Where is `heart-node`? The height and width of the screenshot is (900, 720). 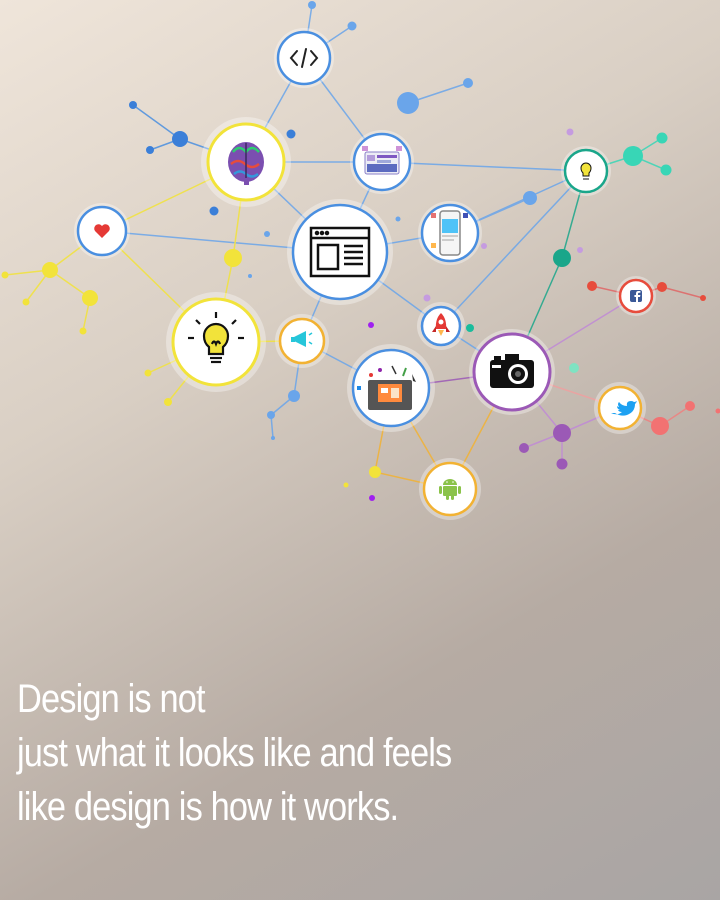
heart-node is located at coordinates (102, 231).